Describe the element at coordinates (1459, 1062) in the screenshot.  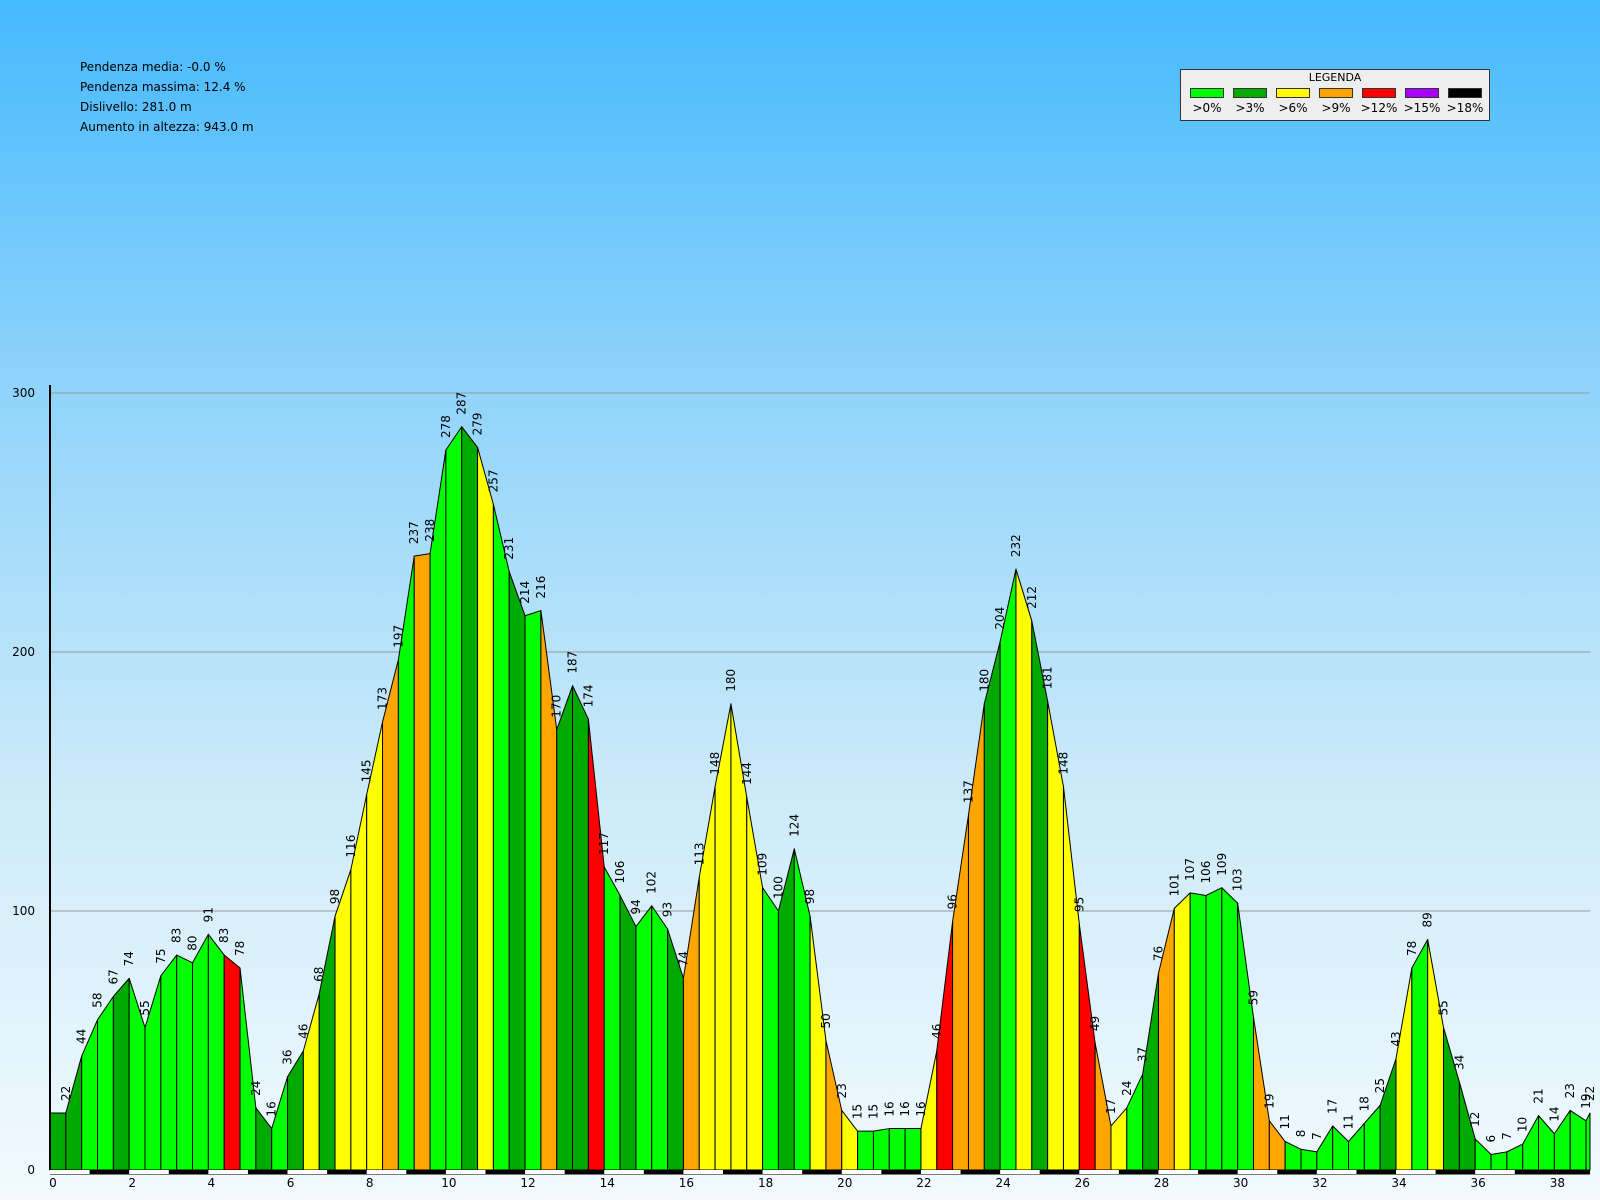
I see `elevation-label: 34` at that location.